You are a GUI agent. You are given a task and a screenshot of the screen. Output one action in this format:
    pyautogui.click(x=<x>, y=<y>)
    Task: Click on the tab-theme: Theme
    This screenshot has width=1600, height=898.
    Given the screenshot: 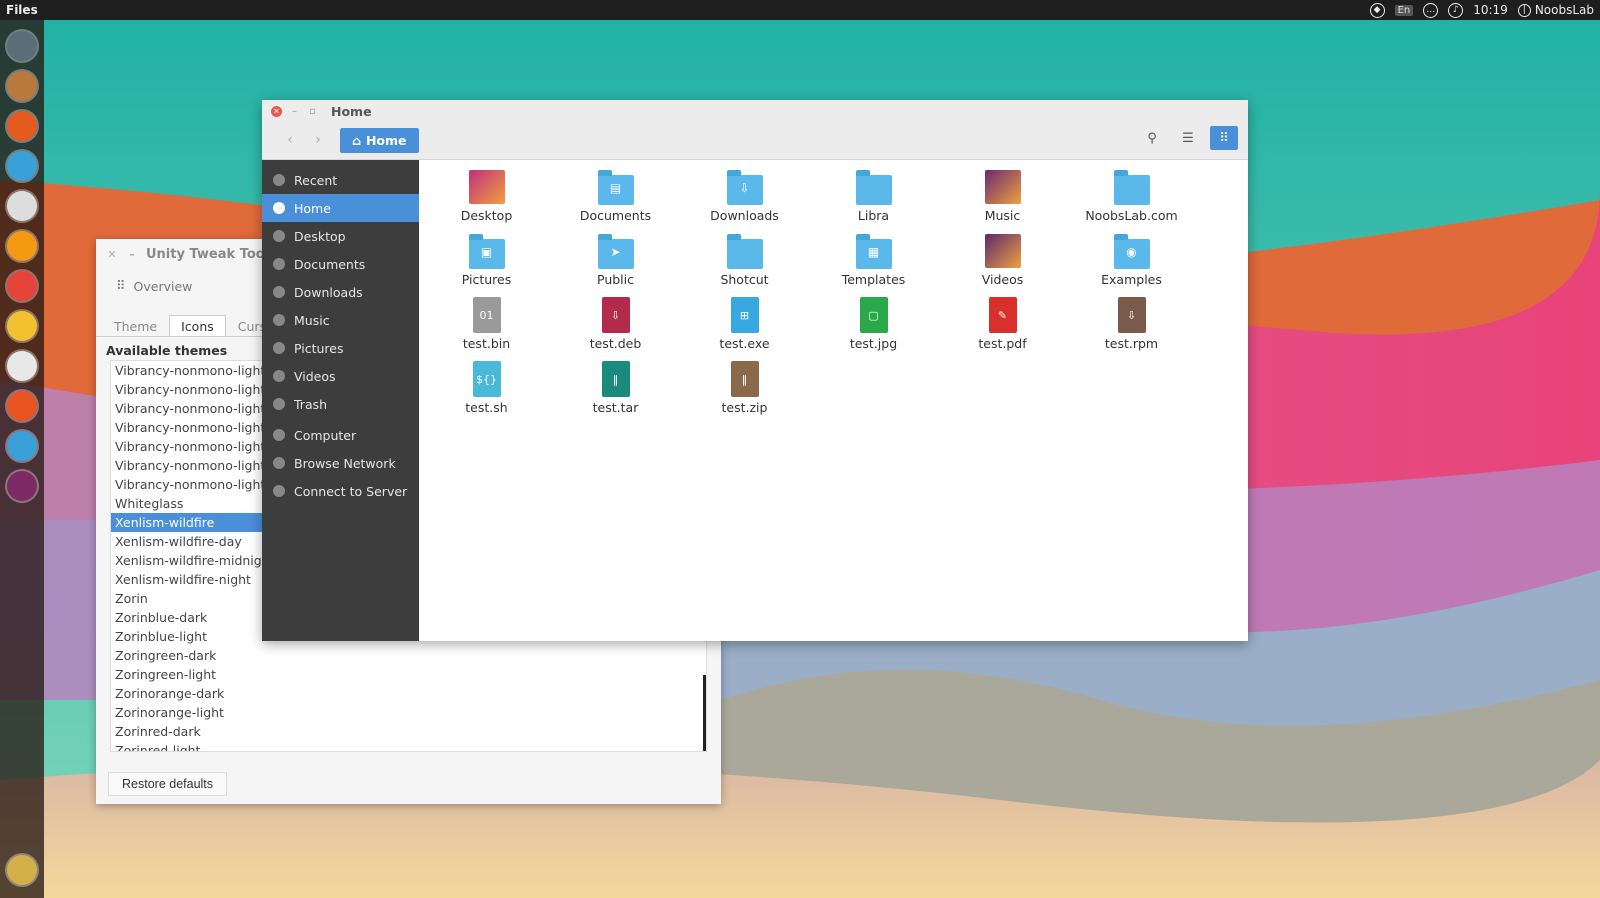 What is the action you would take?
    pyautogui.click(x=135, y=325)
    